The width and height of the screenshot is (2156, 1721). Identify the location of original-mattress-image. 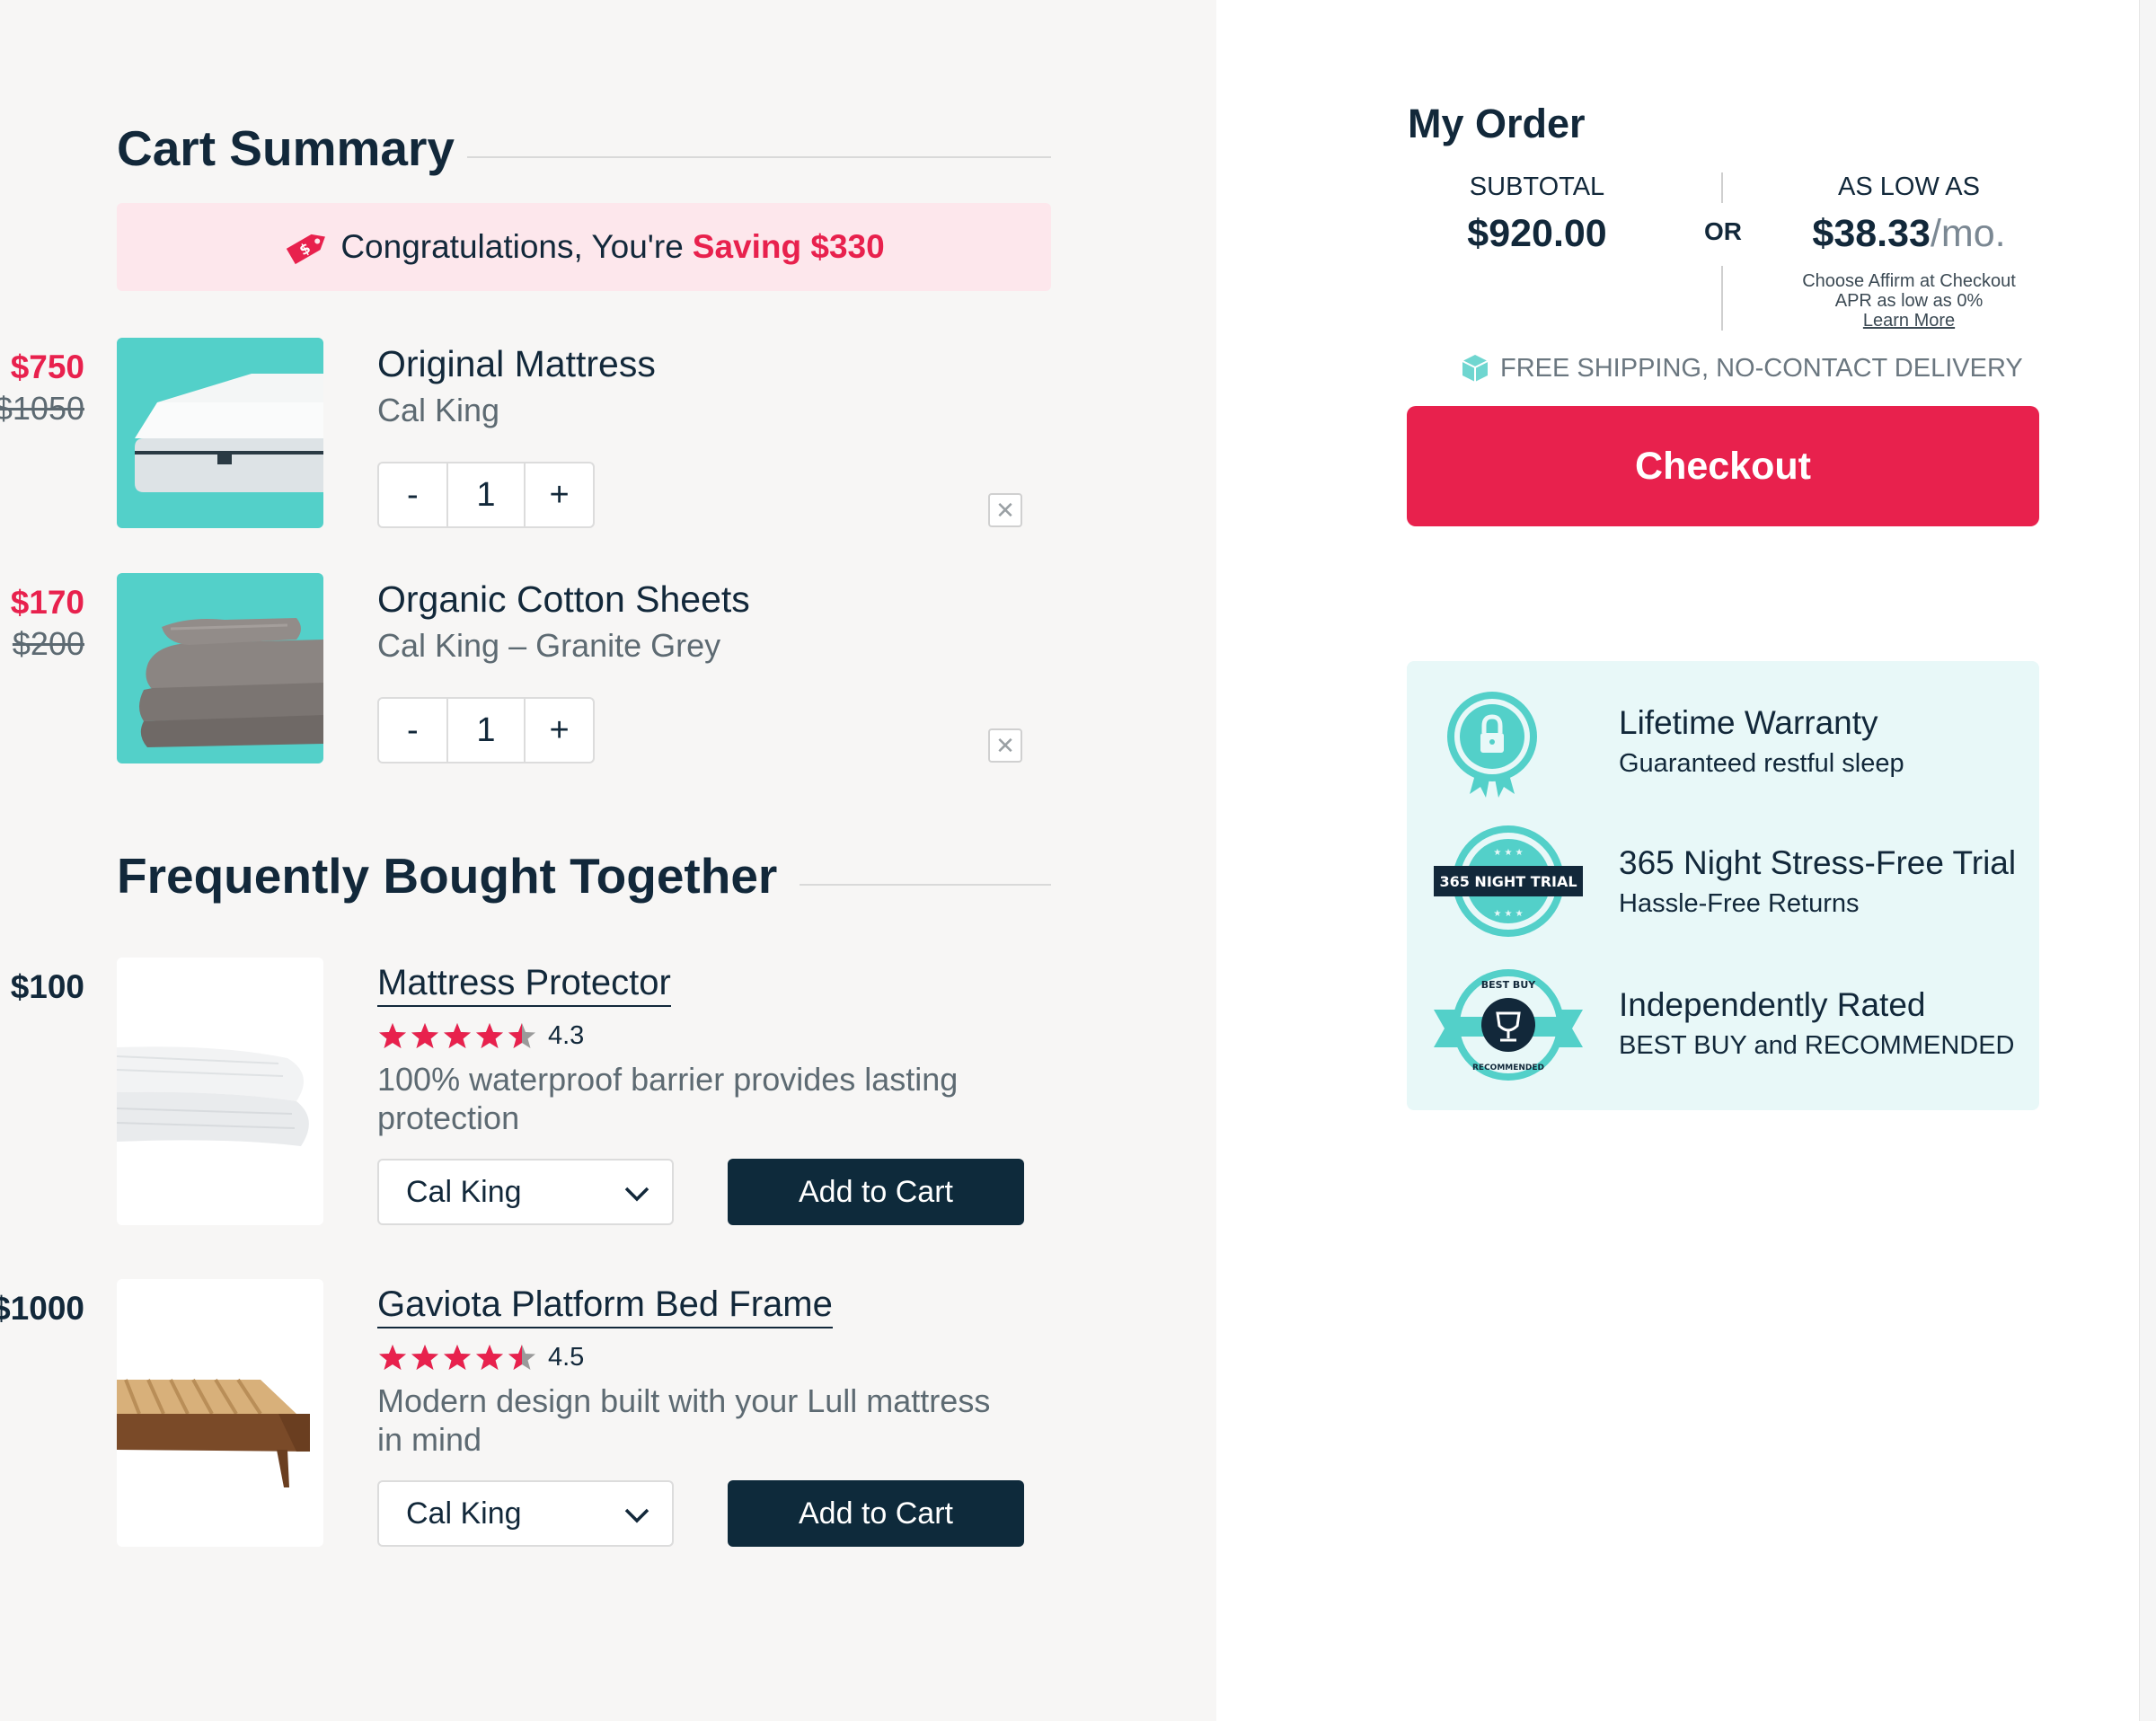
(220, 433).